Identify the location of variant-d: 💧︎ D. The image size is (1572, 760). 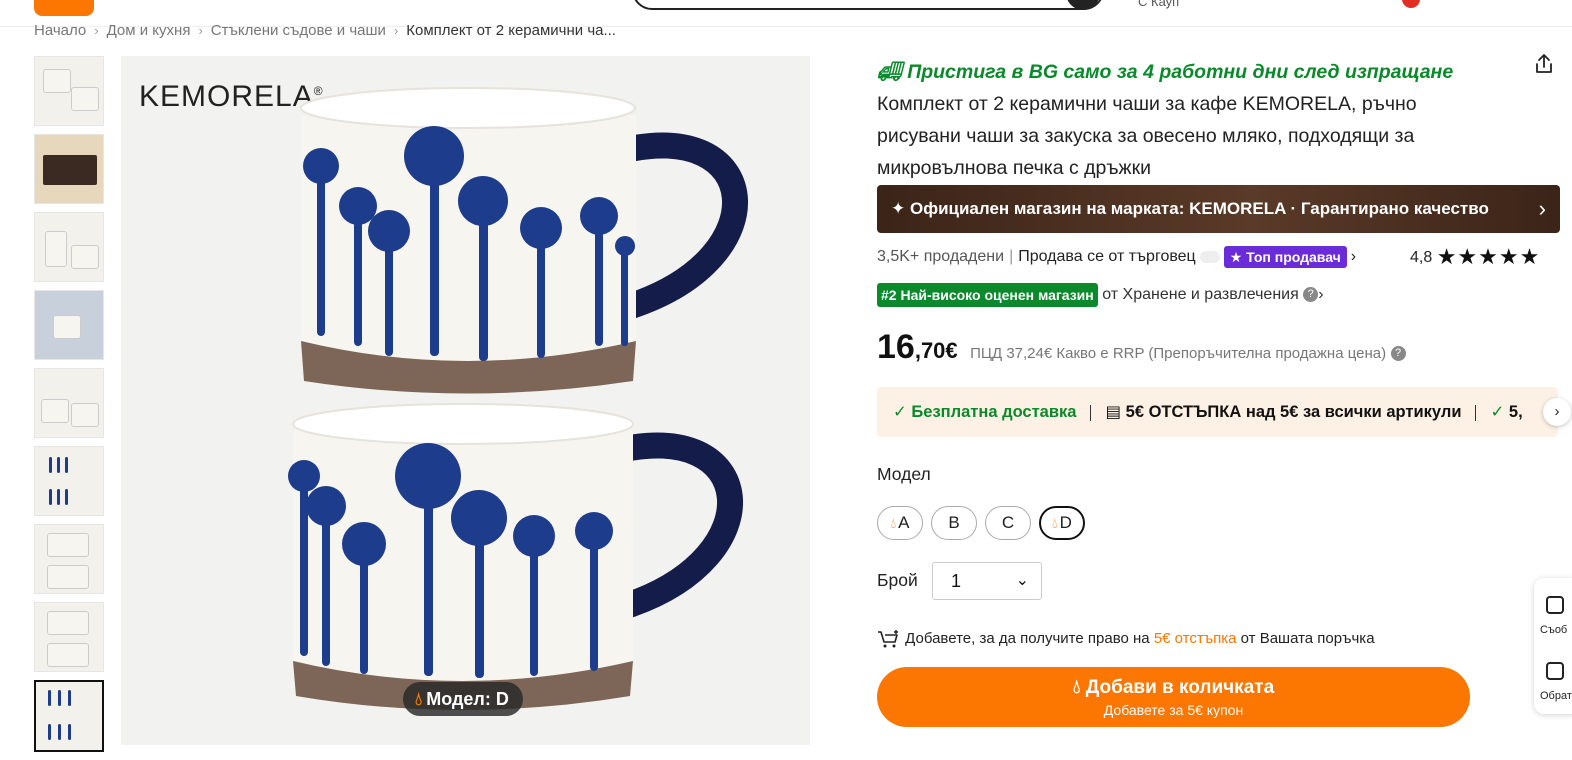
(1062, 523).